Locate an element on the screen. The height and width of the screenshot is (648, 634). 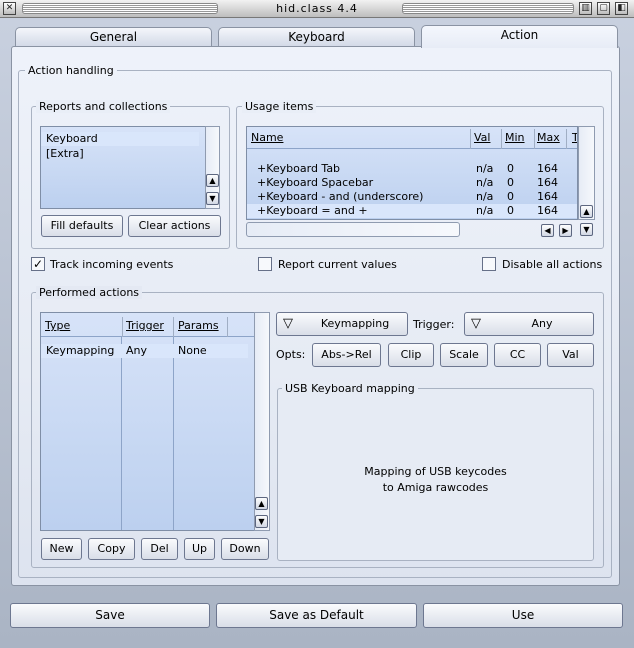
trigger-label: Trigger: is located at coordinates (434, 324).